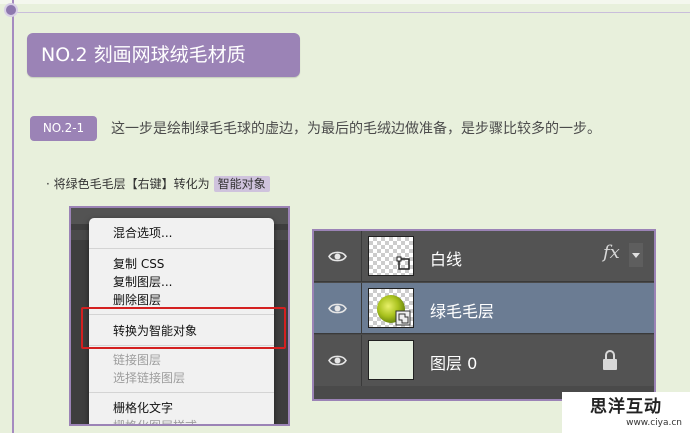 The width and height of the screenshot is (690, 433). Describe the element at coordinates (484, 360) in the screenshot. I see `layer-row: 图层 0` at that location.